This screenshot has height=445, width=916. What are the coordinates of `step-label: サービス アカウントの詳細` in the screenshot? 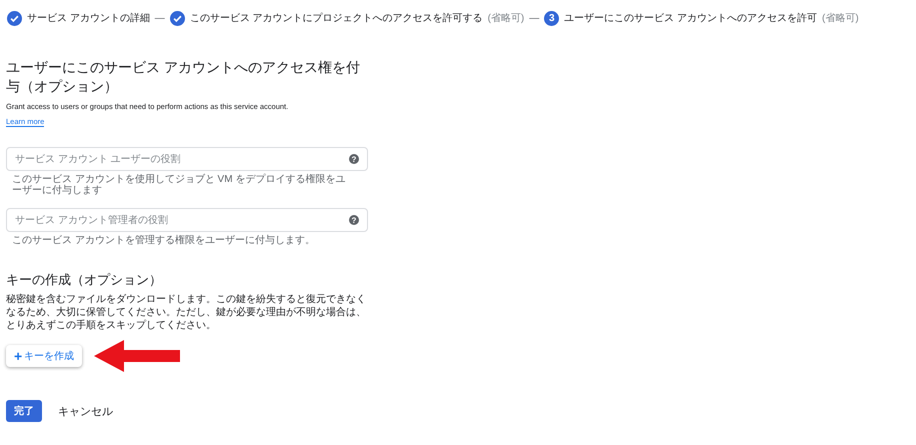 It's located at (88, 18).